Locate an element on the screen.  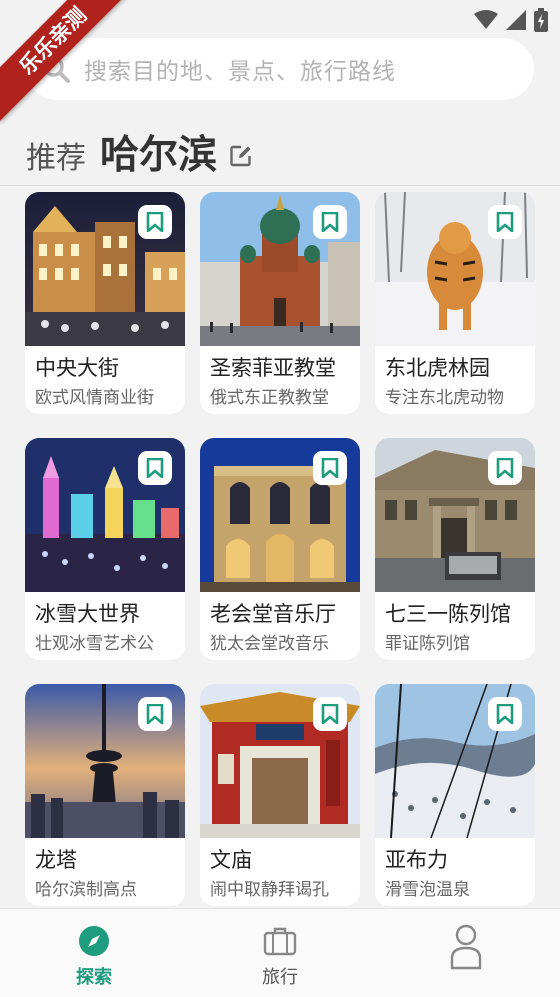
compass-icon is located at coordinates (94, 941).